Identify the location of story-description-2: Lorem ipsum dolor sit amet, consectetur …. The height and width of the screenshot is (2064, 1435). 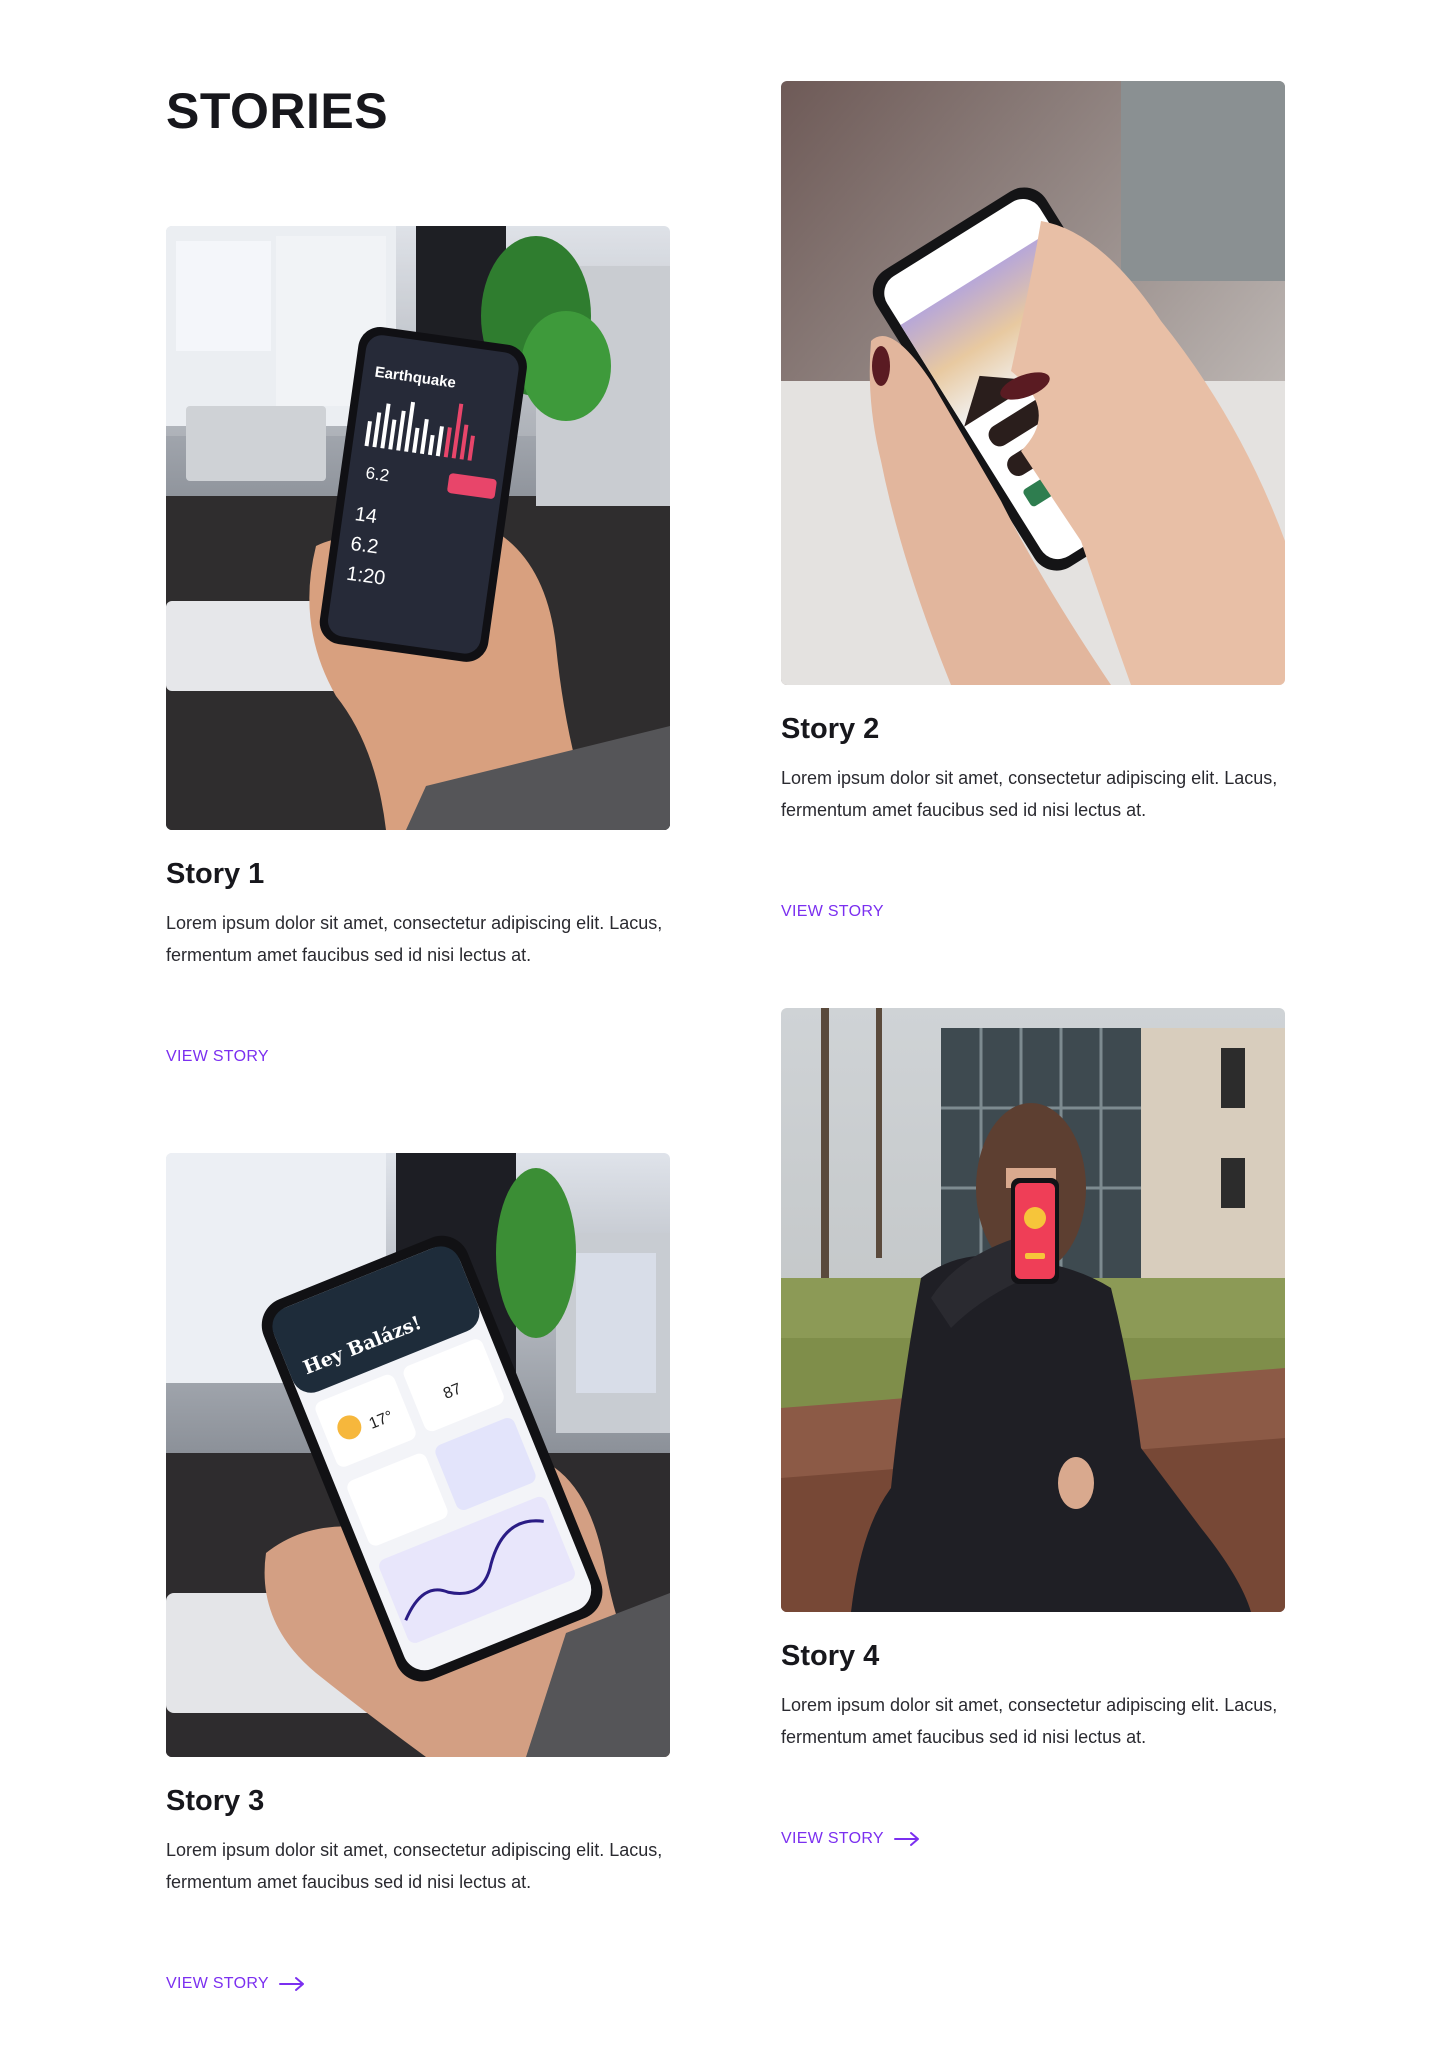
(1029, 794).